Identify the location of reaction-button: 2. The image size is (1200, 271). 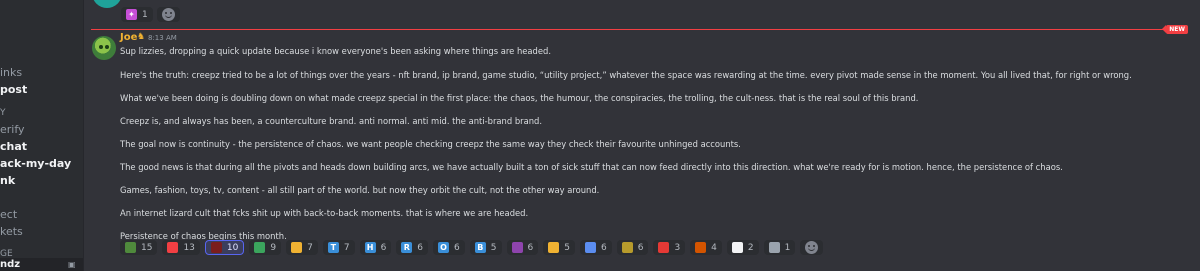
(742, 247).